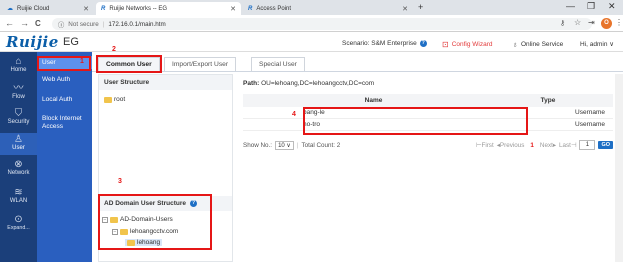  Describe the element at coordinates (612, 6) in the screenshot. I see `close-window-button: ✕` at that location.